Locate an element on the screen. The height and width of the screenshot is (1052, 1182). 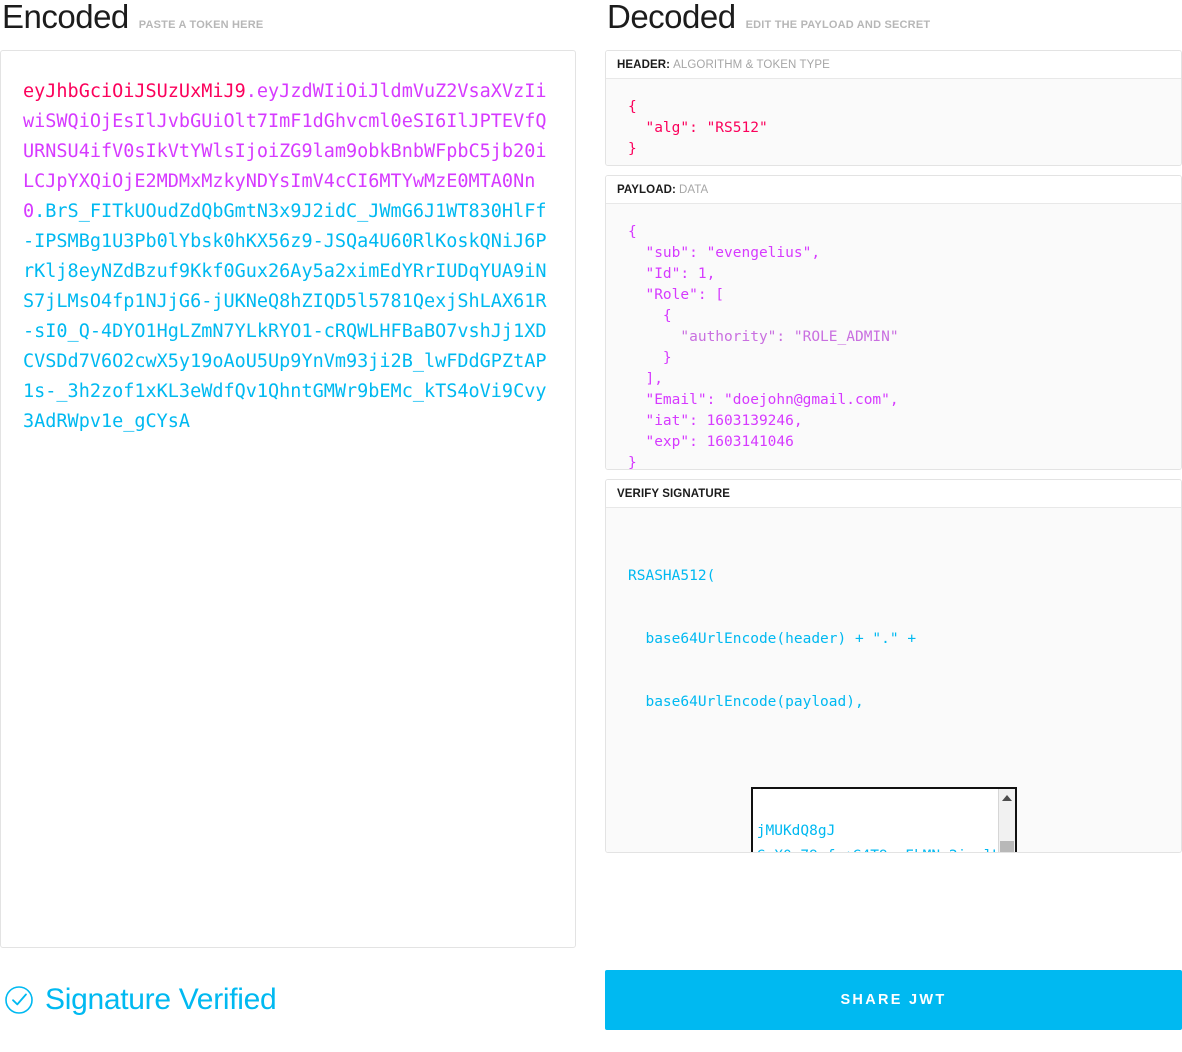
payload-line: "Email": "doejohn@gmail.com", is located at coordinates (763, 400).